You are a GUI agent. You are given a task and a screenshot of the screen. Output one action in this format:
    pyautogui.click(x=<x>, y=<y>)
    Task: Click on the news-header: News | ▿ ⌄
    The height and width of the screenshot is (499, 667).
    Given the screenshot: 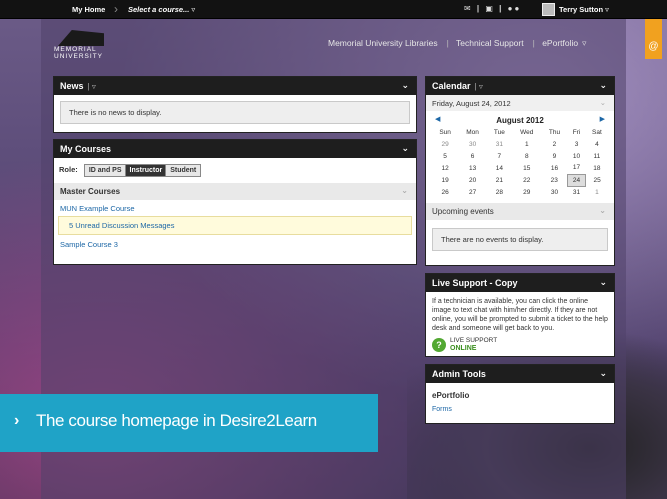 What is the action you would take?
    pyautogui.click(x=235, y=86)
    